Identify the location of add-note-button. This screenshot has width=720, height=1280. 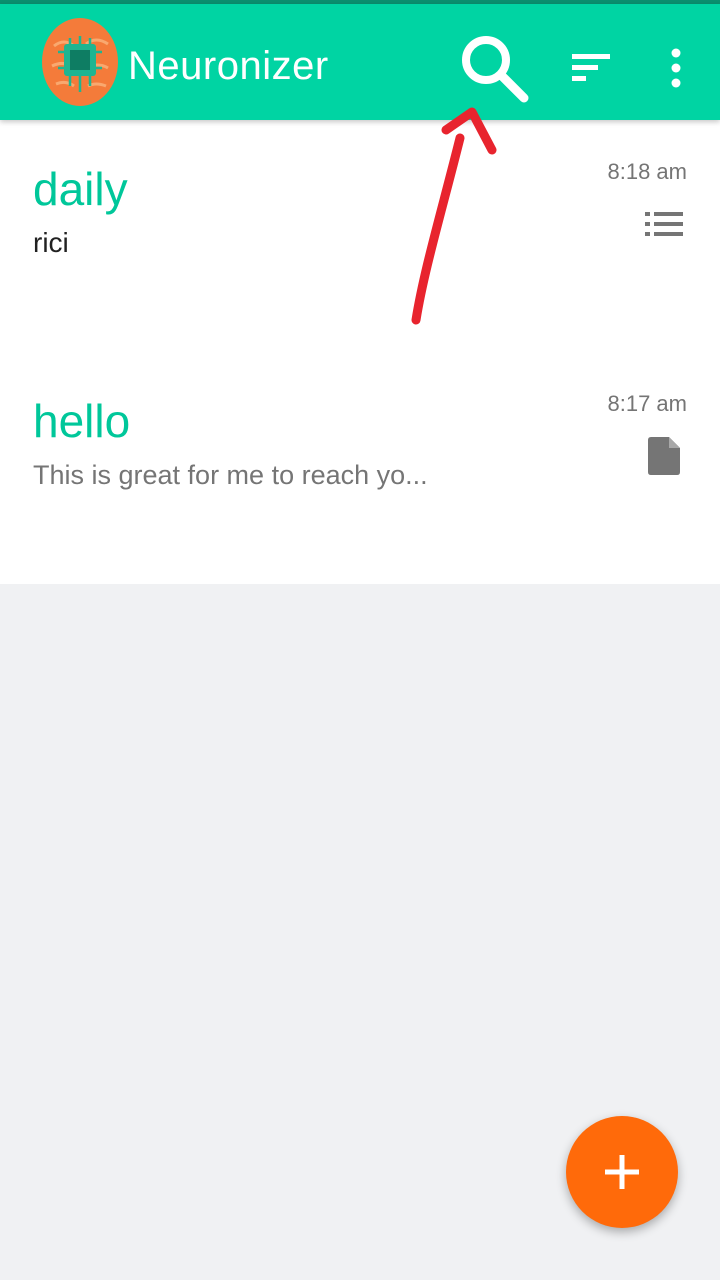
(622, 1172).